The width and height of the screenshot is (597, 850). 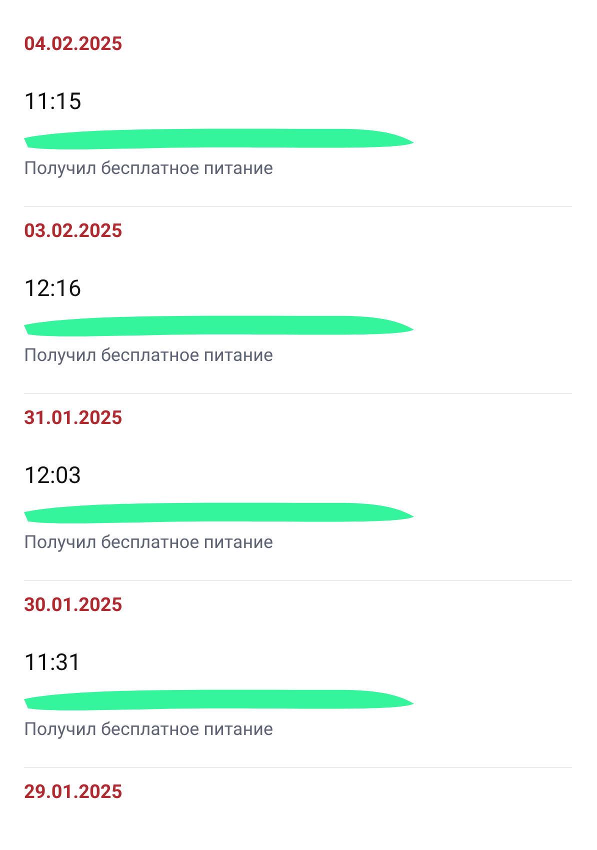 What do you see at coordinates (73, 418) in the screenshot?
I see `date-heading: 31.01.2025` at bounding box center [73, 418].